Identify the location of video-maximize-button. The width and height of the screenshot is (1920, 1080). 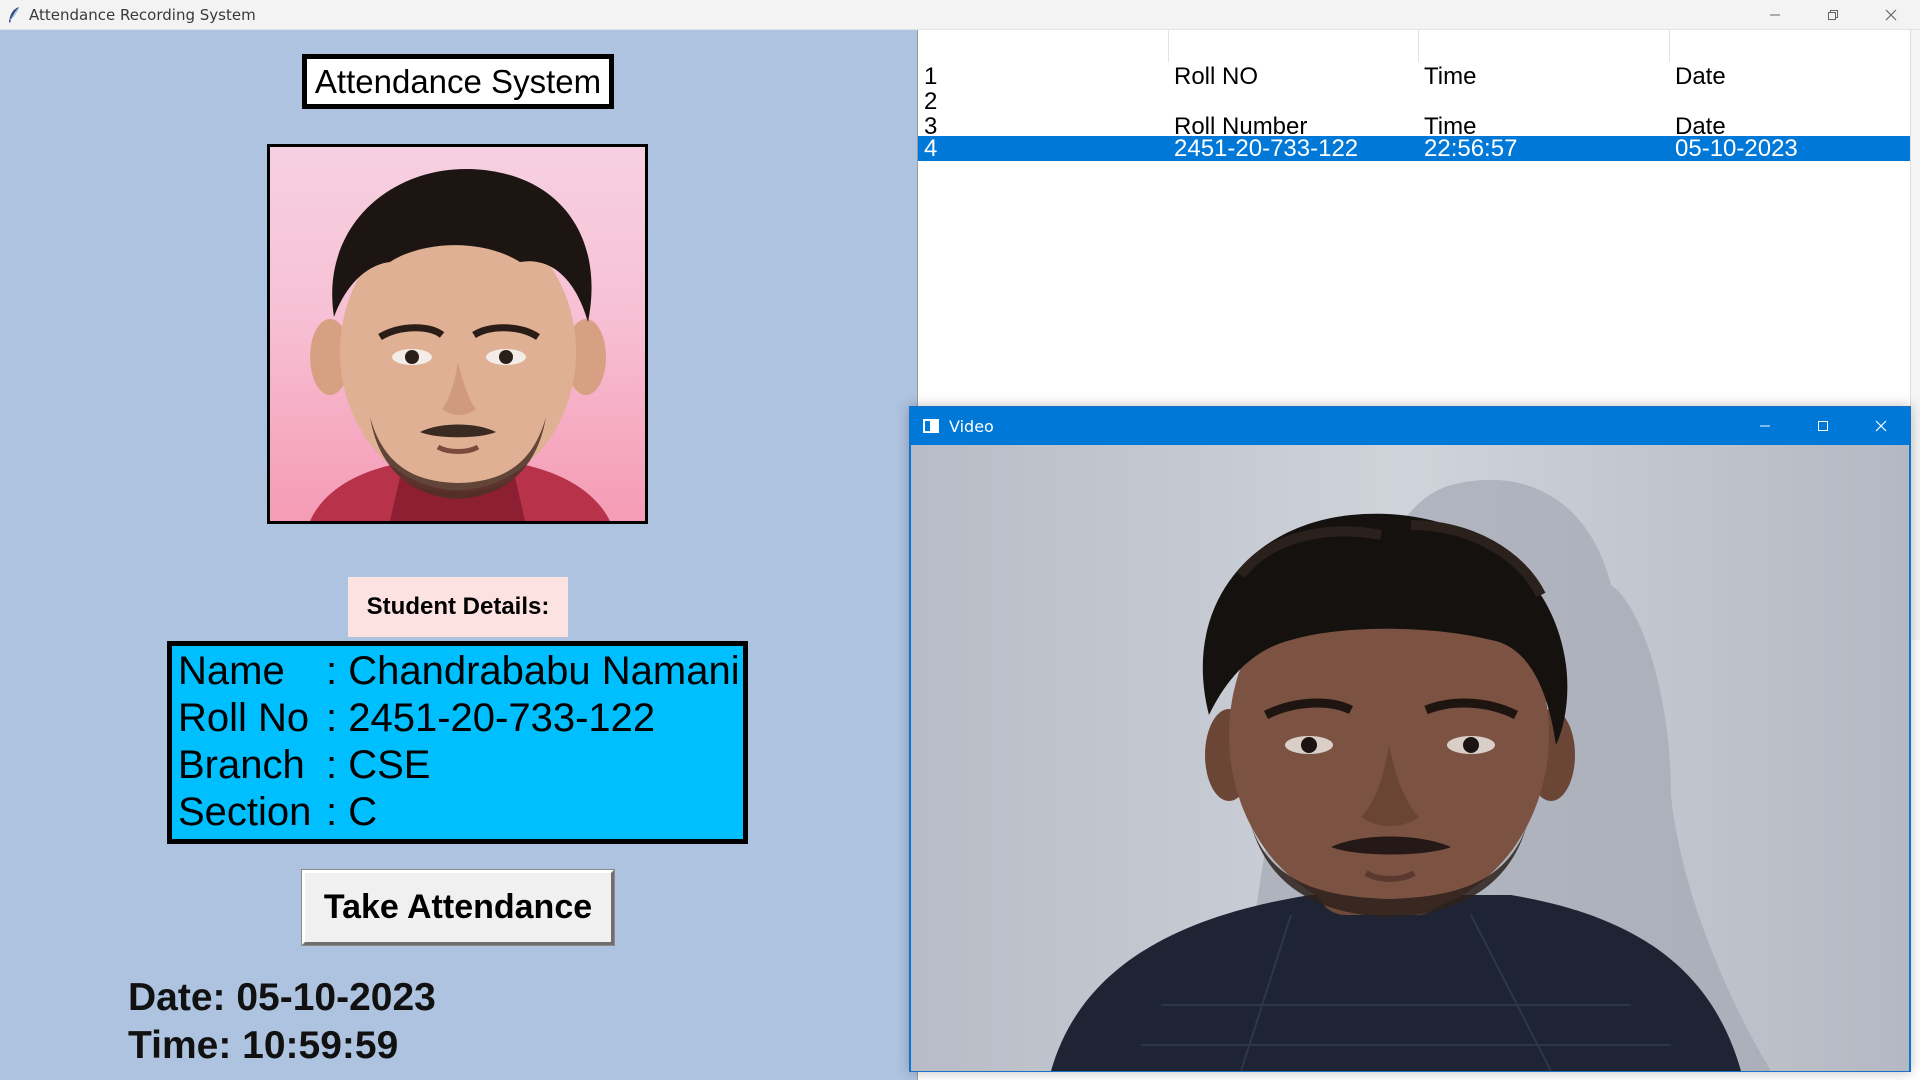
(1823, 426).